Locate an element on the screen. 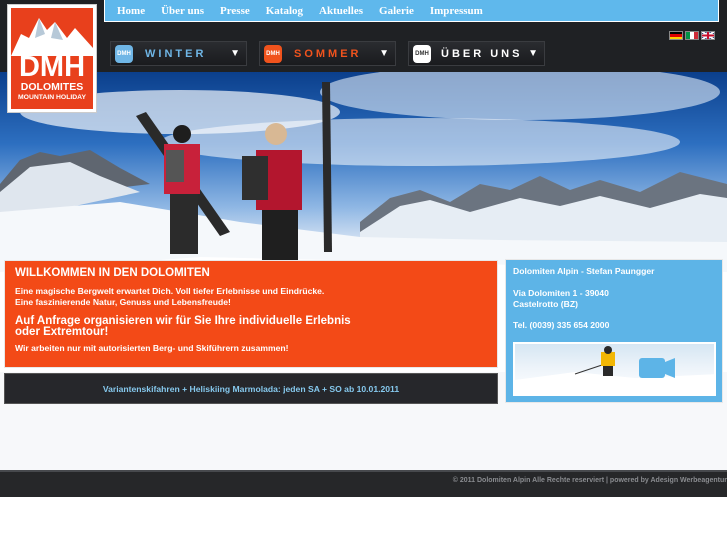  menu-sommer: DMH SOMMER ▼ is located at coordinates (327, 53).